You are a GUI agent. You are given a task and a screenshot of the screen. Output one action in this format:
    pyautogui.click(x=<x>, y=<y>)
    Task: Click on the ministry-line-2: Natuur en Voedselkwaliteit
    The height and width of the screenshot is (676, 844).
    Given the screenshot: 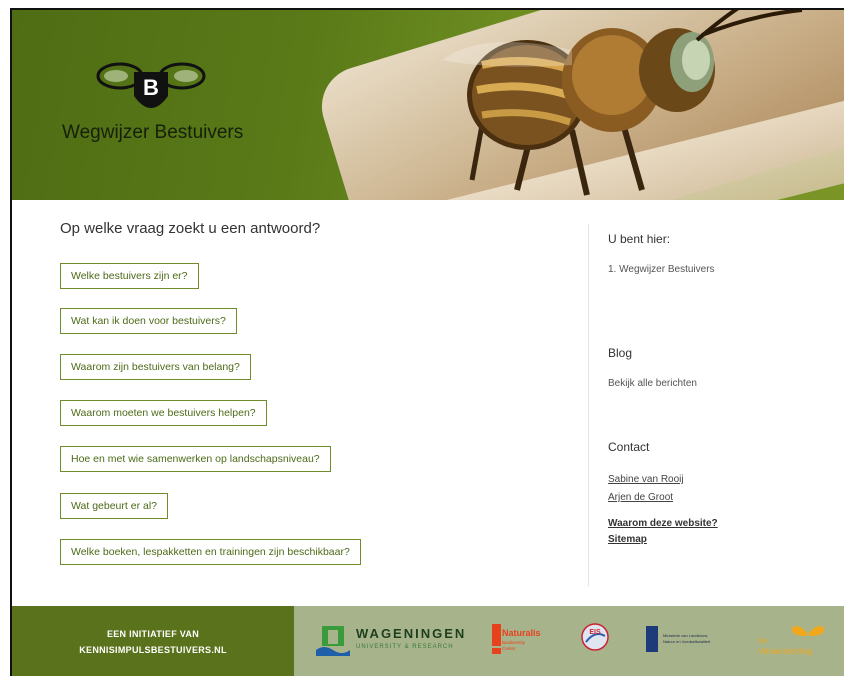 What is the action you would take?
    pyautogui.click(x=687, y=641)
    